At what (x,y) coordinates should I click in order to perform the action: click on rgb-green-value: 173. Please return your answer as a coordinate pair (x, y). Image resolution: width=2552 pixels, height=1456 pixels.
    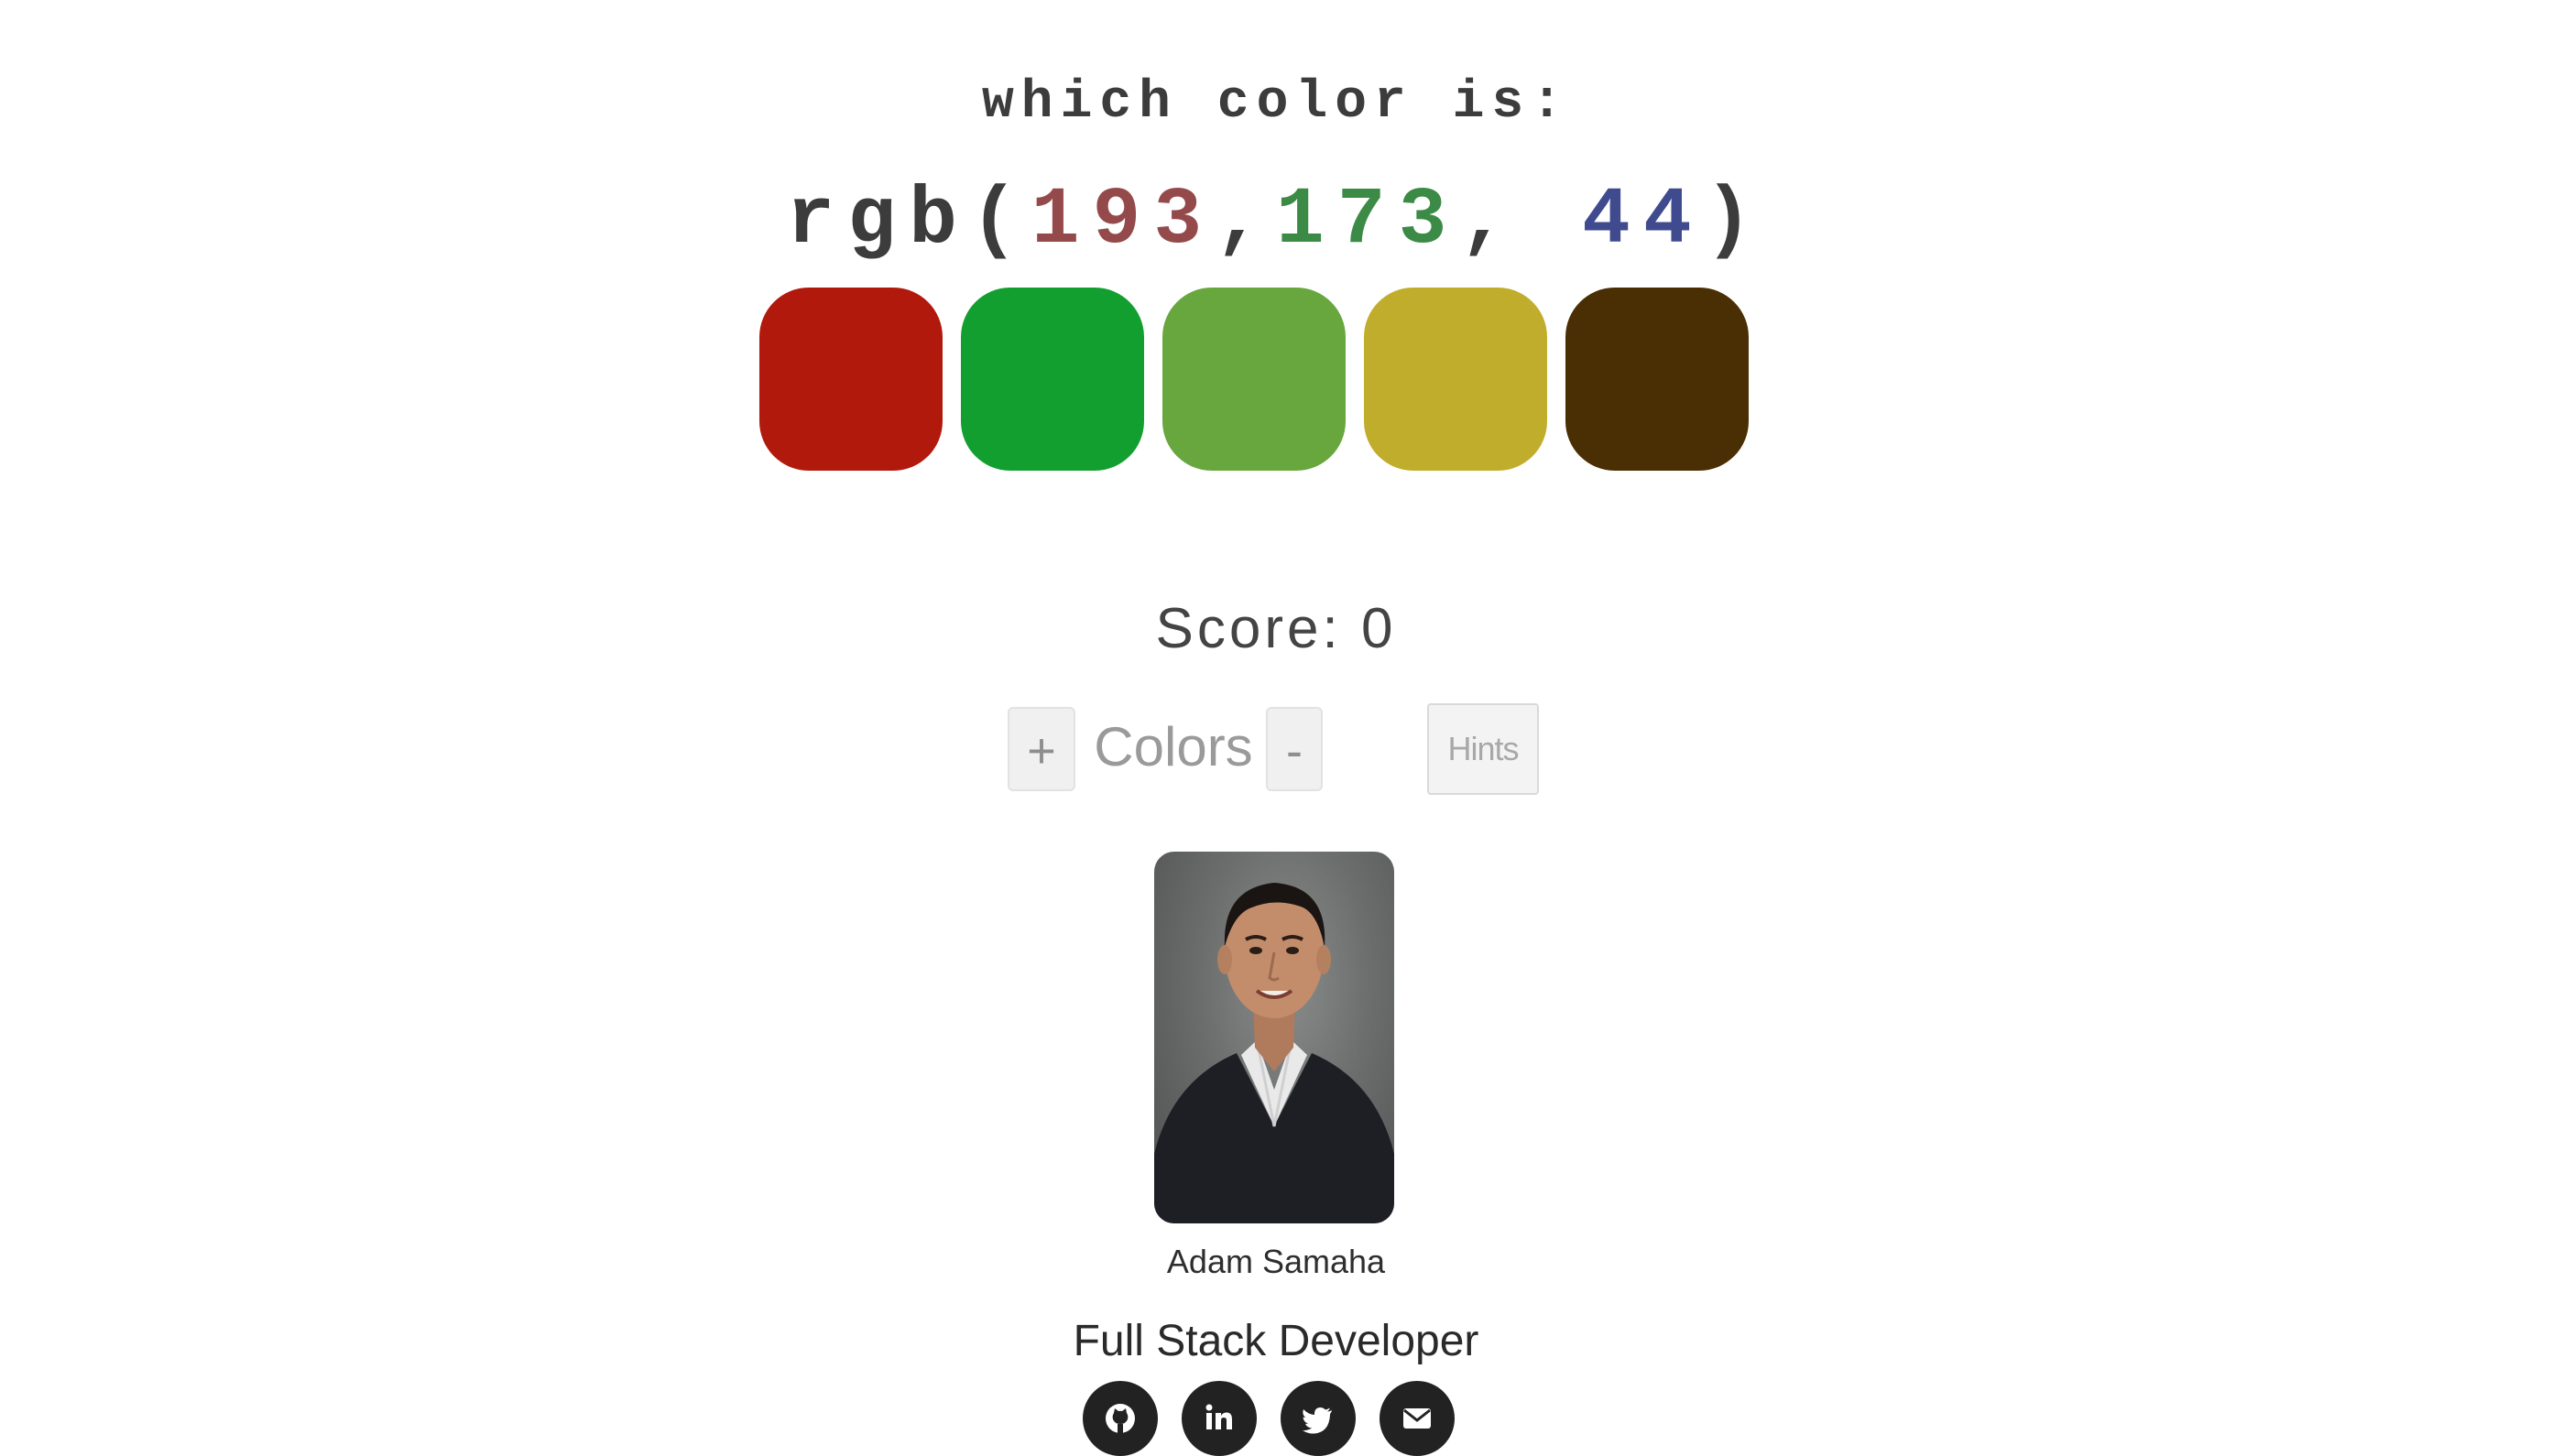
    Looking at the image, I should click on (1367, 221).